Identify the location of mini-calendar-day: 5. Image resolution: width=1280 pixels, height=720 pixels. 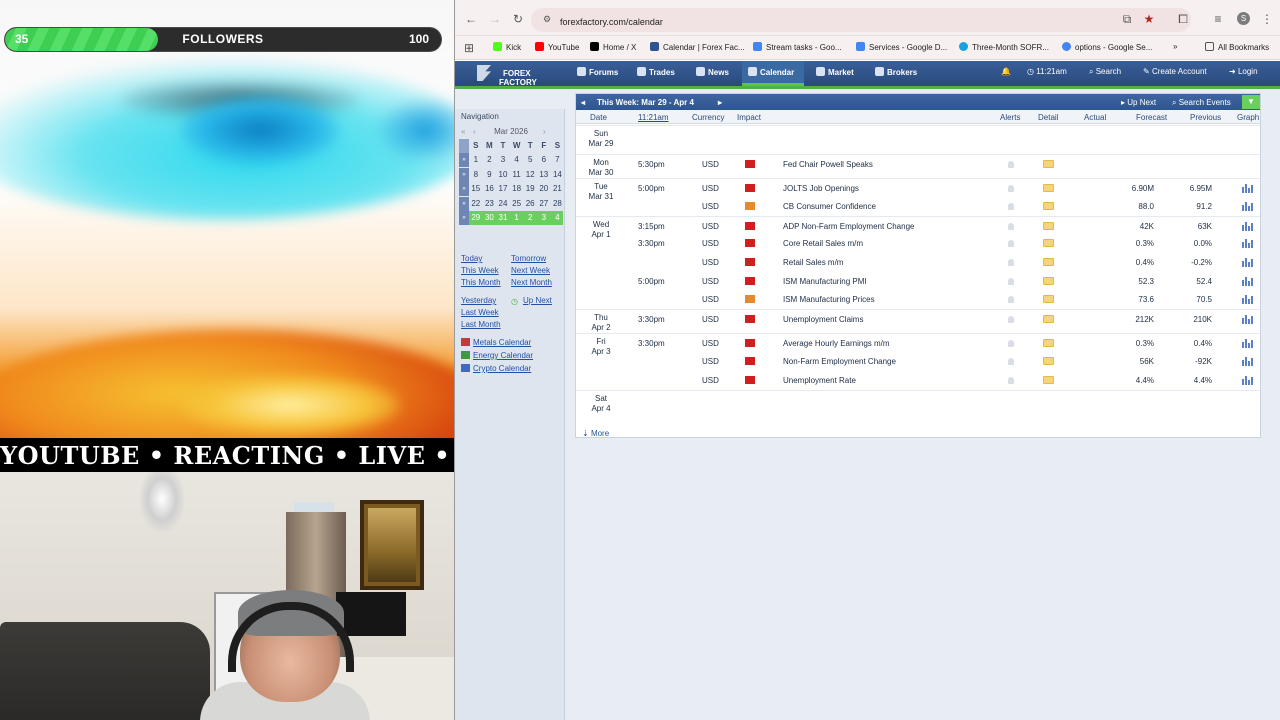
(530, 160).